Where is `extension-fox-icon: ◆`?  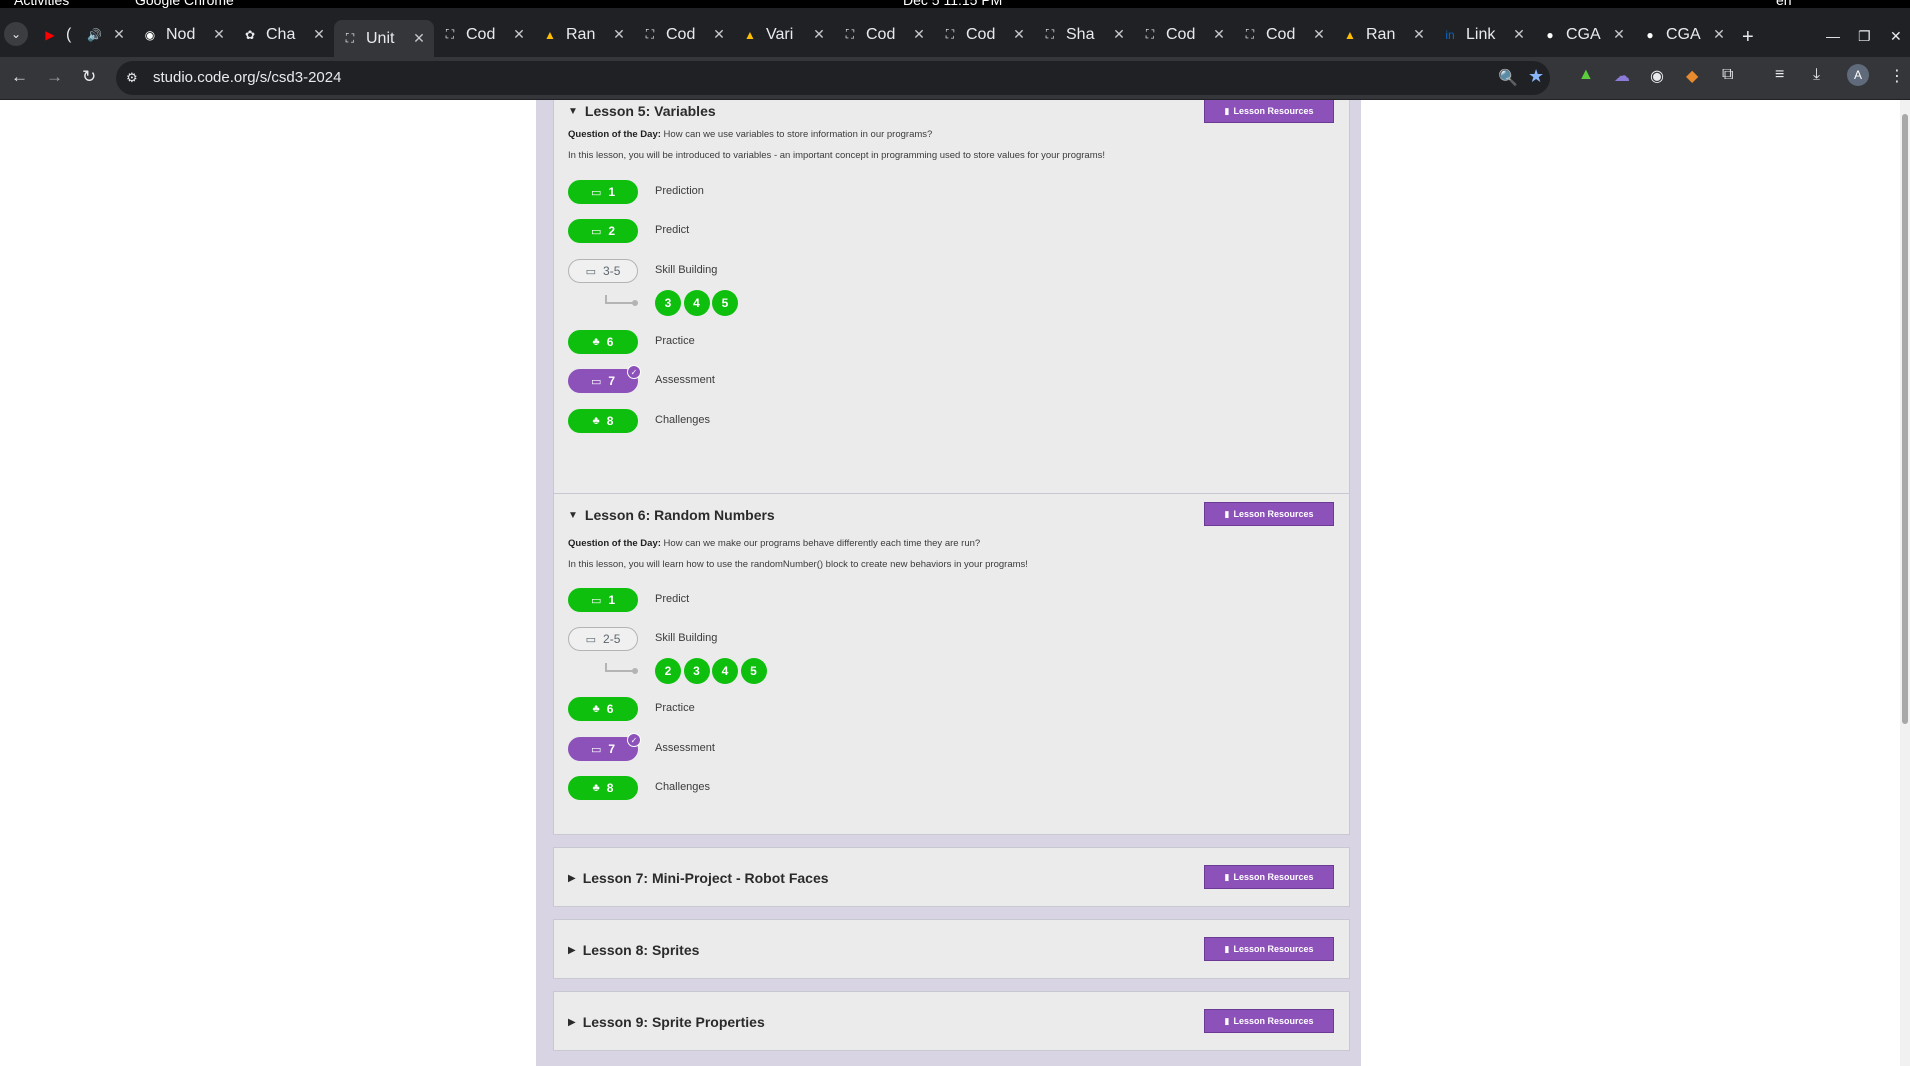 extension-fox-icon: ◆ is located at coordinates (1692, 76).